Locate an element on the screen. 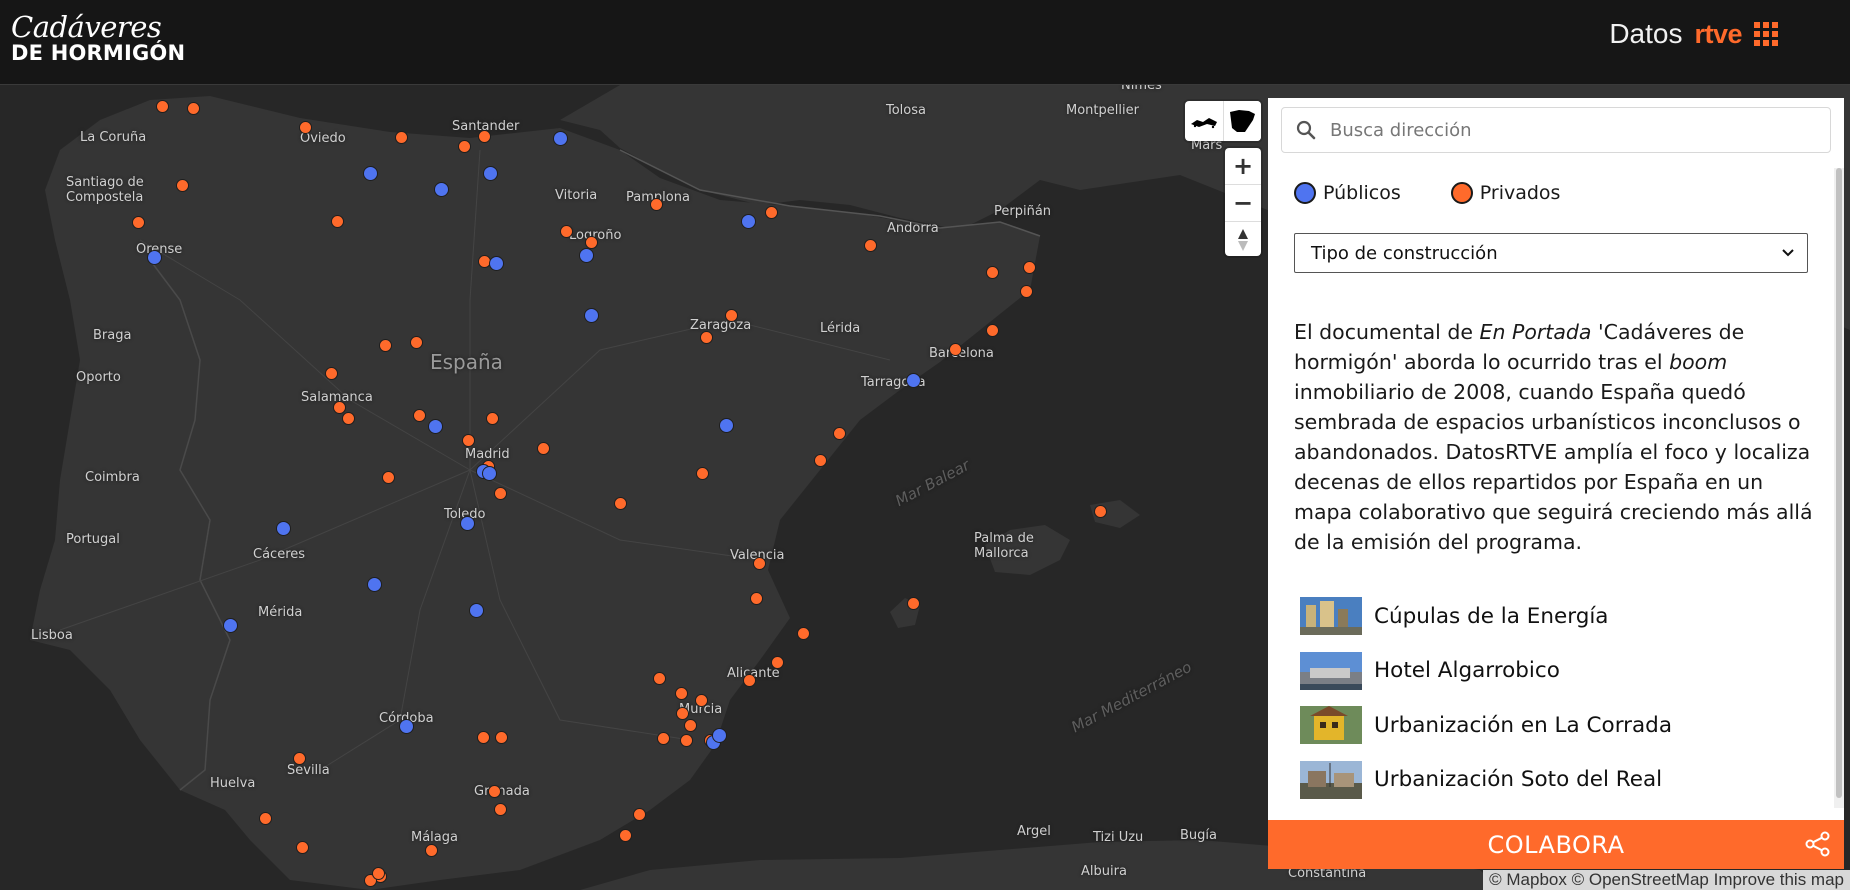 The width and height of the screenshot is (1850, 890). panel-scrollbar is located at coordinates (1839, 488).